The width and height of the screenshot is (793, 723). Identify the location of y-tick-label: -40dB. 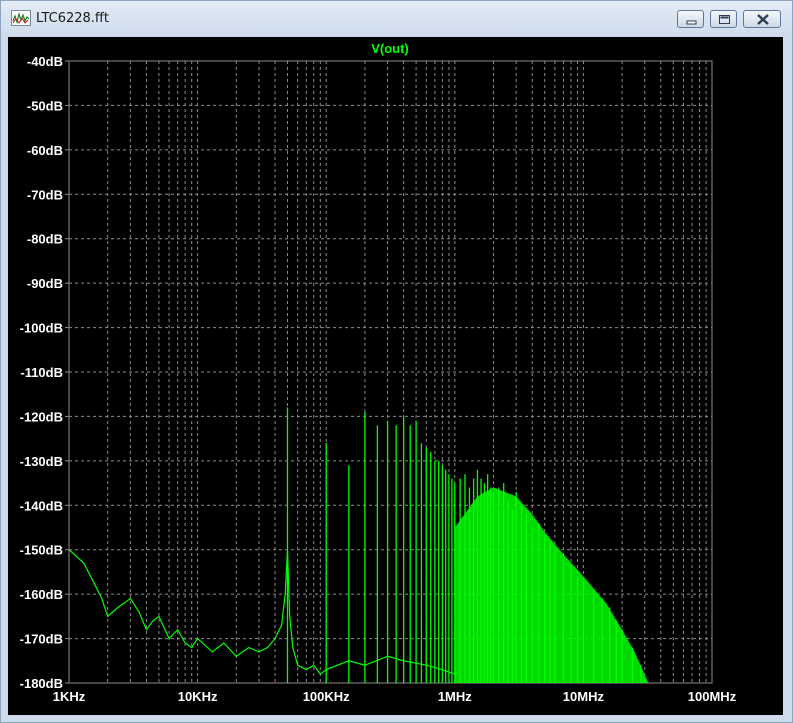
(45, 61).